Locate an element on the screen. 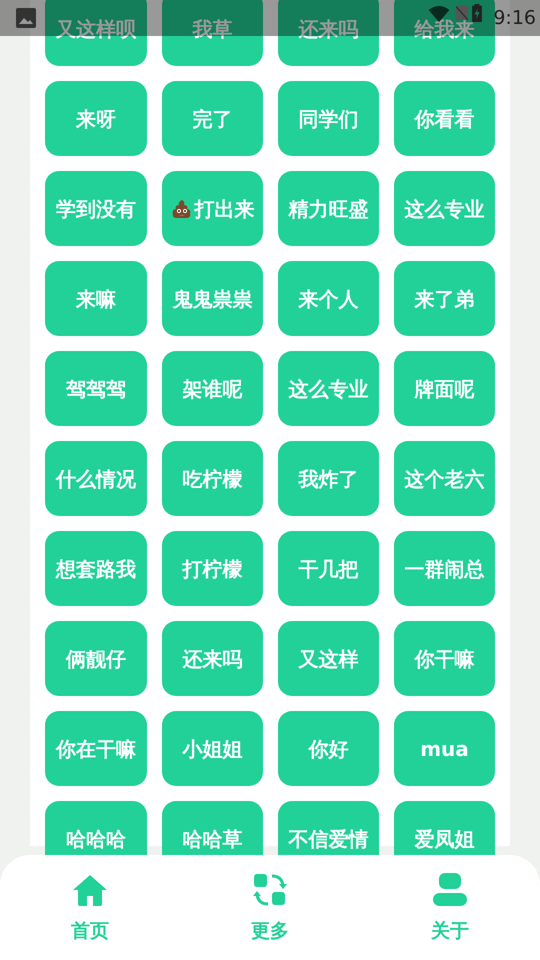  sound-button: 鬼鬼祟祟 is located at coordinates (212, 298).